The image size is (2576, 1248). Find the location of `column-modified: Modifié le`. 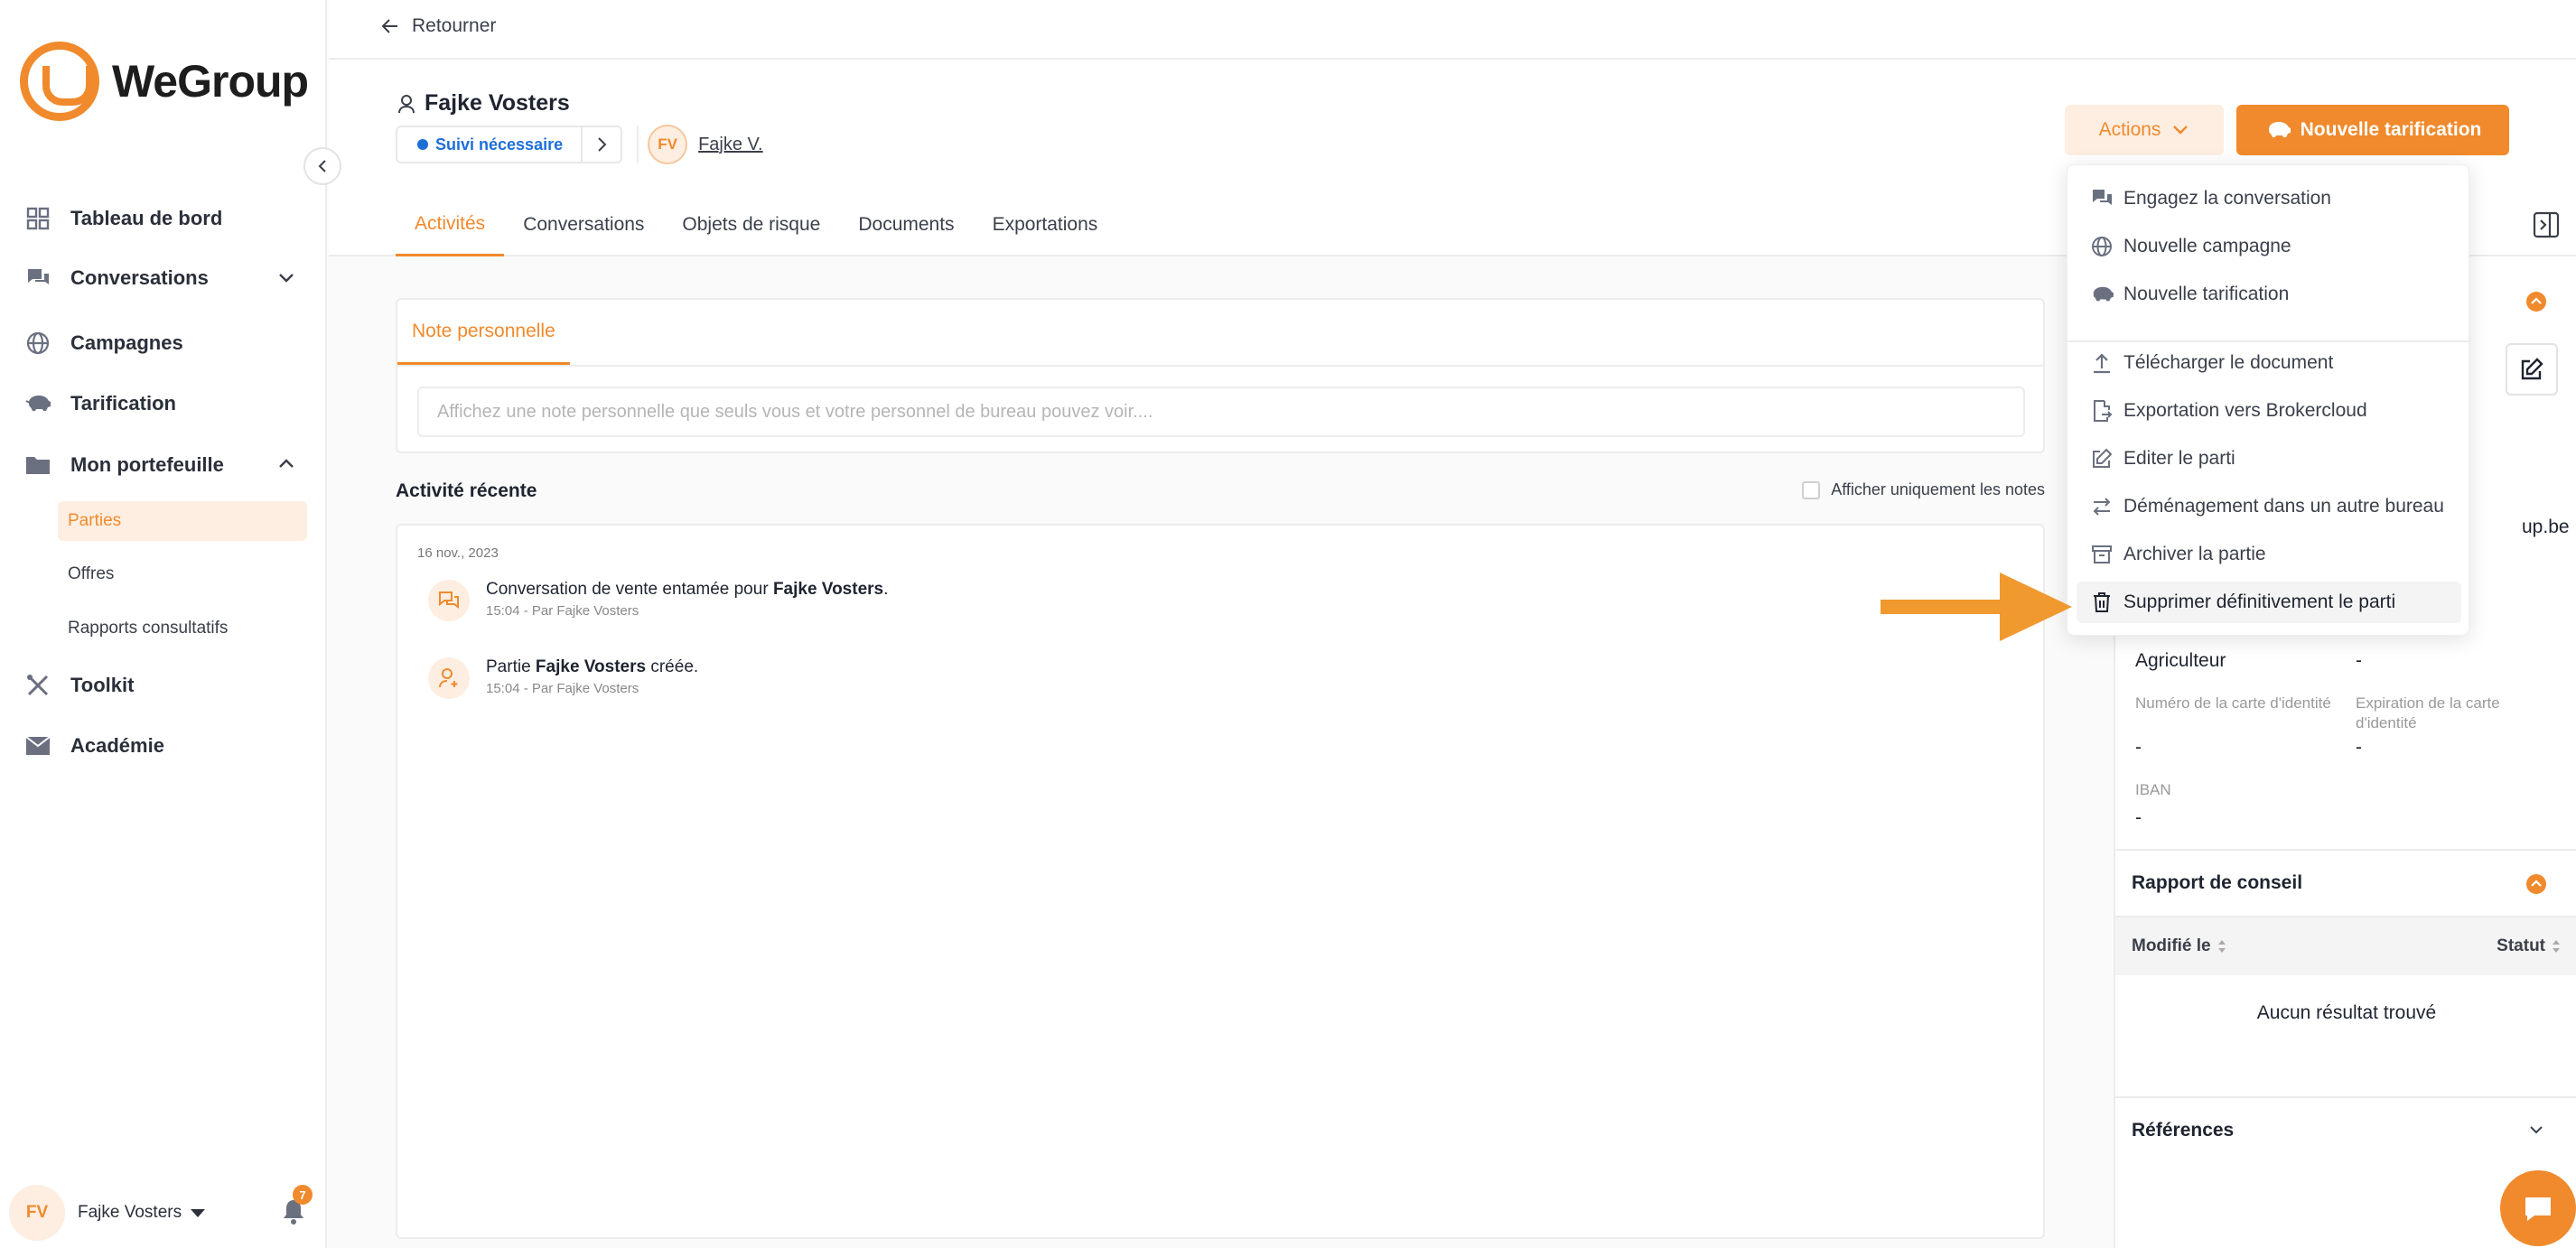

column-modified: Modifié le is located at coordinates (2179, 946).